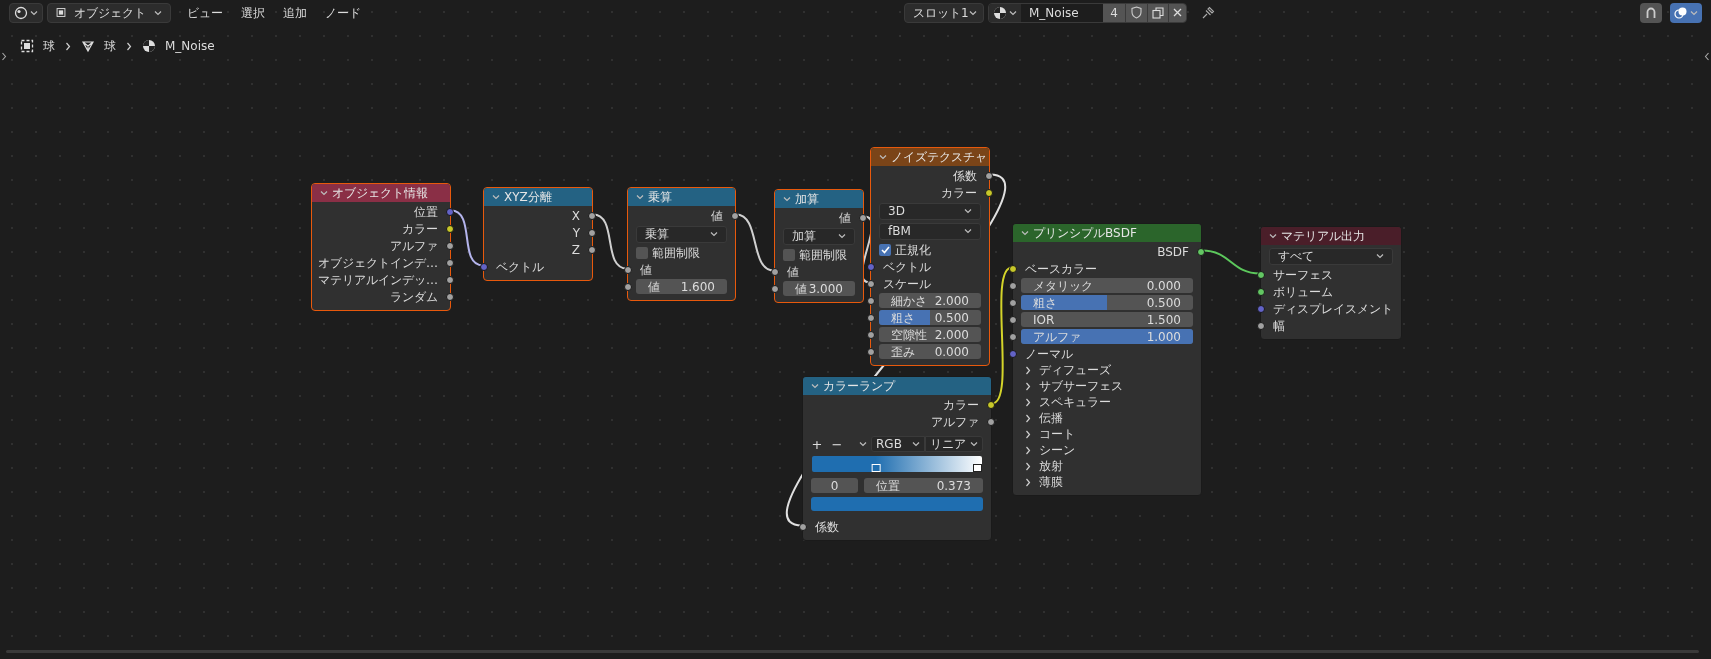  I want to click on panel-toggle: サブサーフェス, so click(1074, 386).